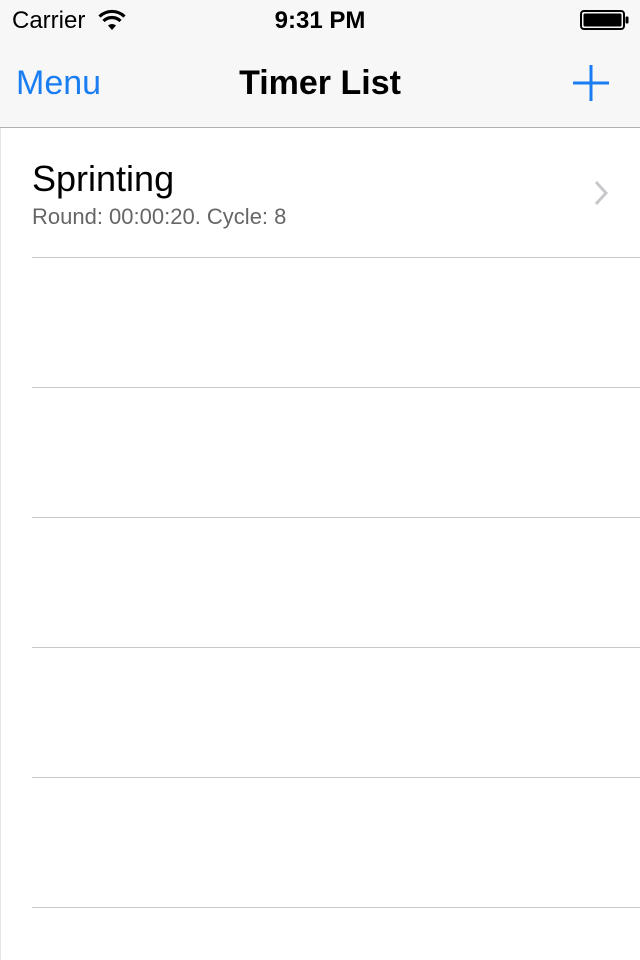  I want to click on status-bar: Carrier 9:31 PM, so click(320, 20).